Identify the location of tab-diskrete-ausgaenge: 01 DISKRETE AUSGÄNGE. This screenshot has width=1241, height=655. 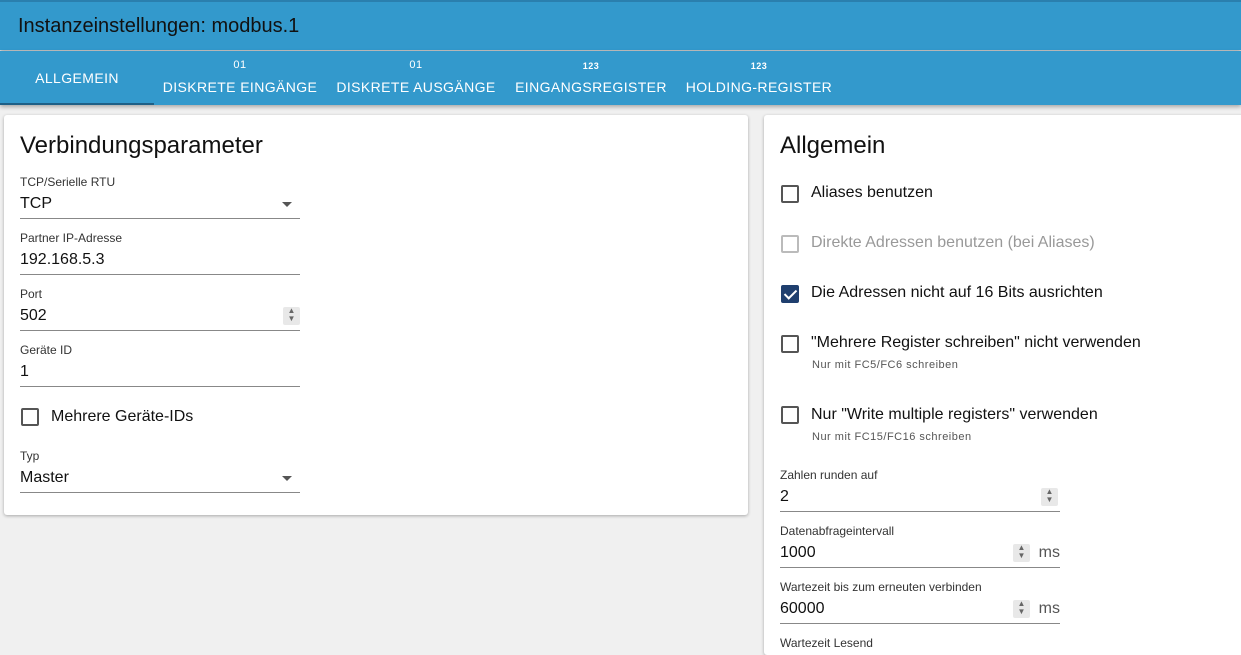
(416, 78).